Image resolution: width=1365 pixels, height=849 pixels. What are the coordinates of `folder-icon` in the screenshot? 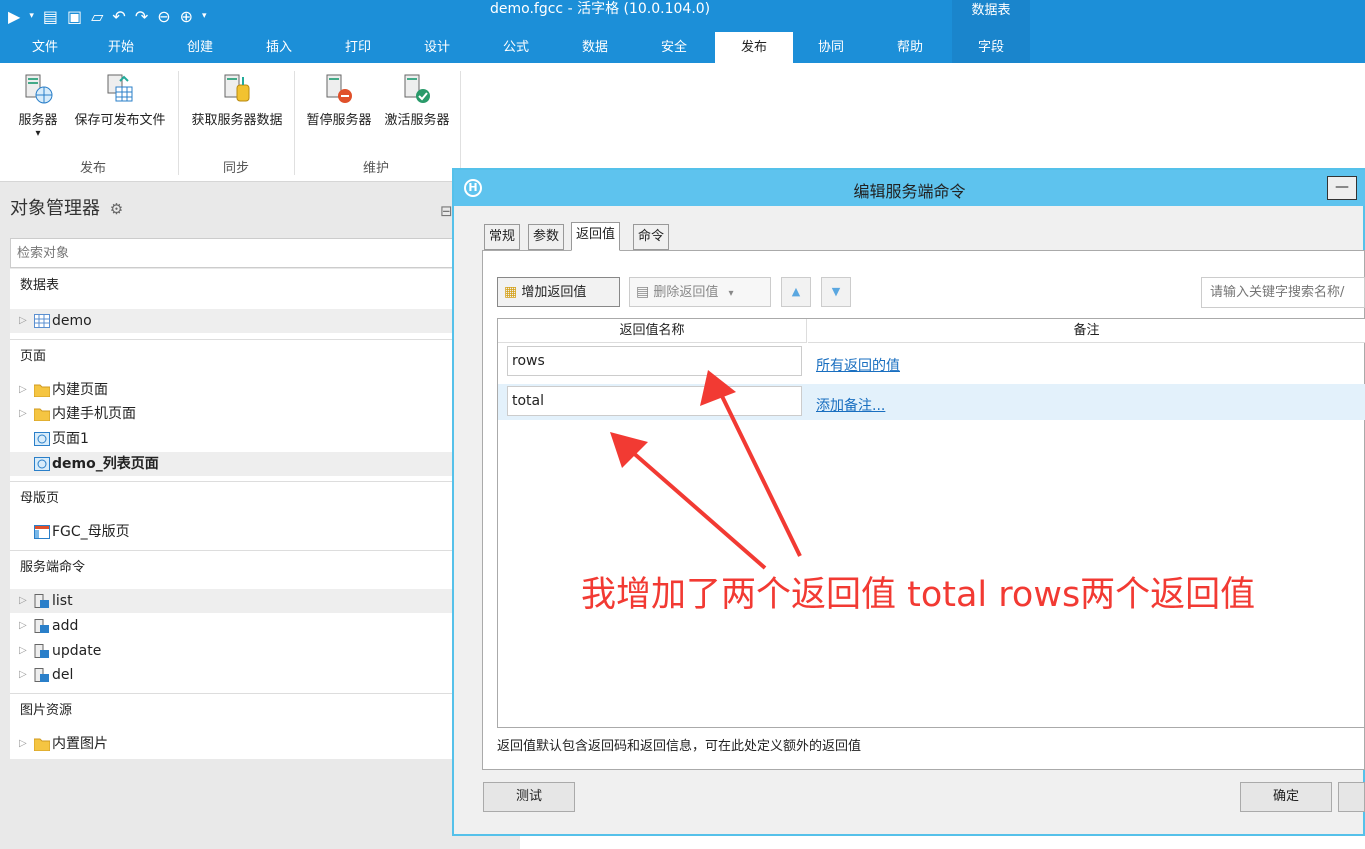 It's located at (42, 390).